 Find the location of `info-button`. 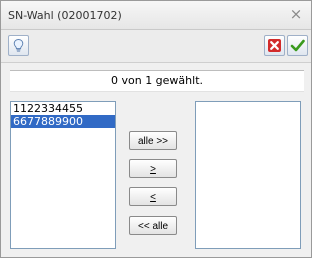

info-button is located at coordinates (18, 45).